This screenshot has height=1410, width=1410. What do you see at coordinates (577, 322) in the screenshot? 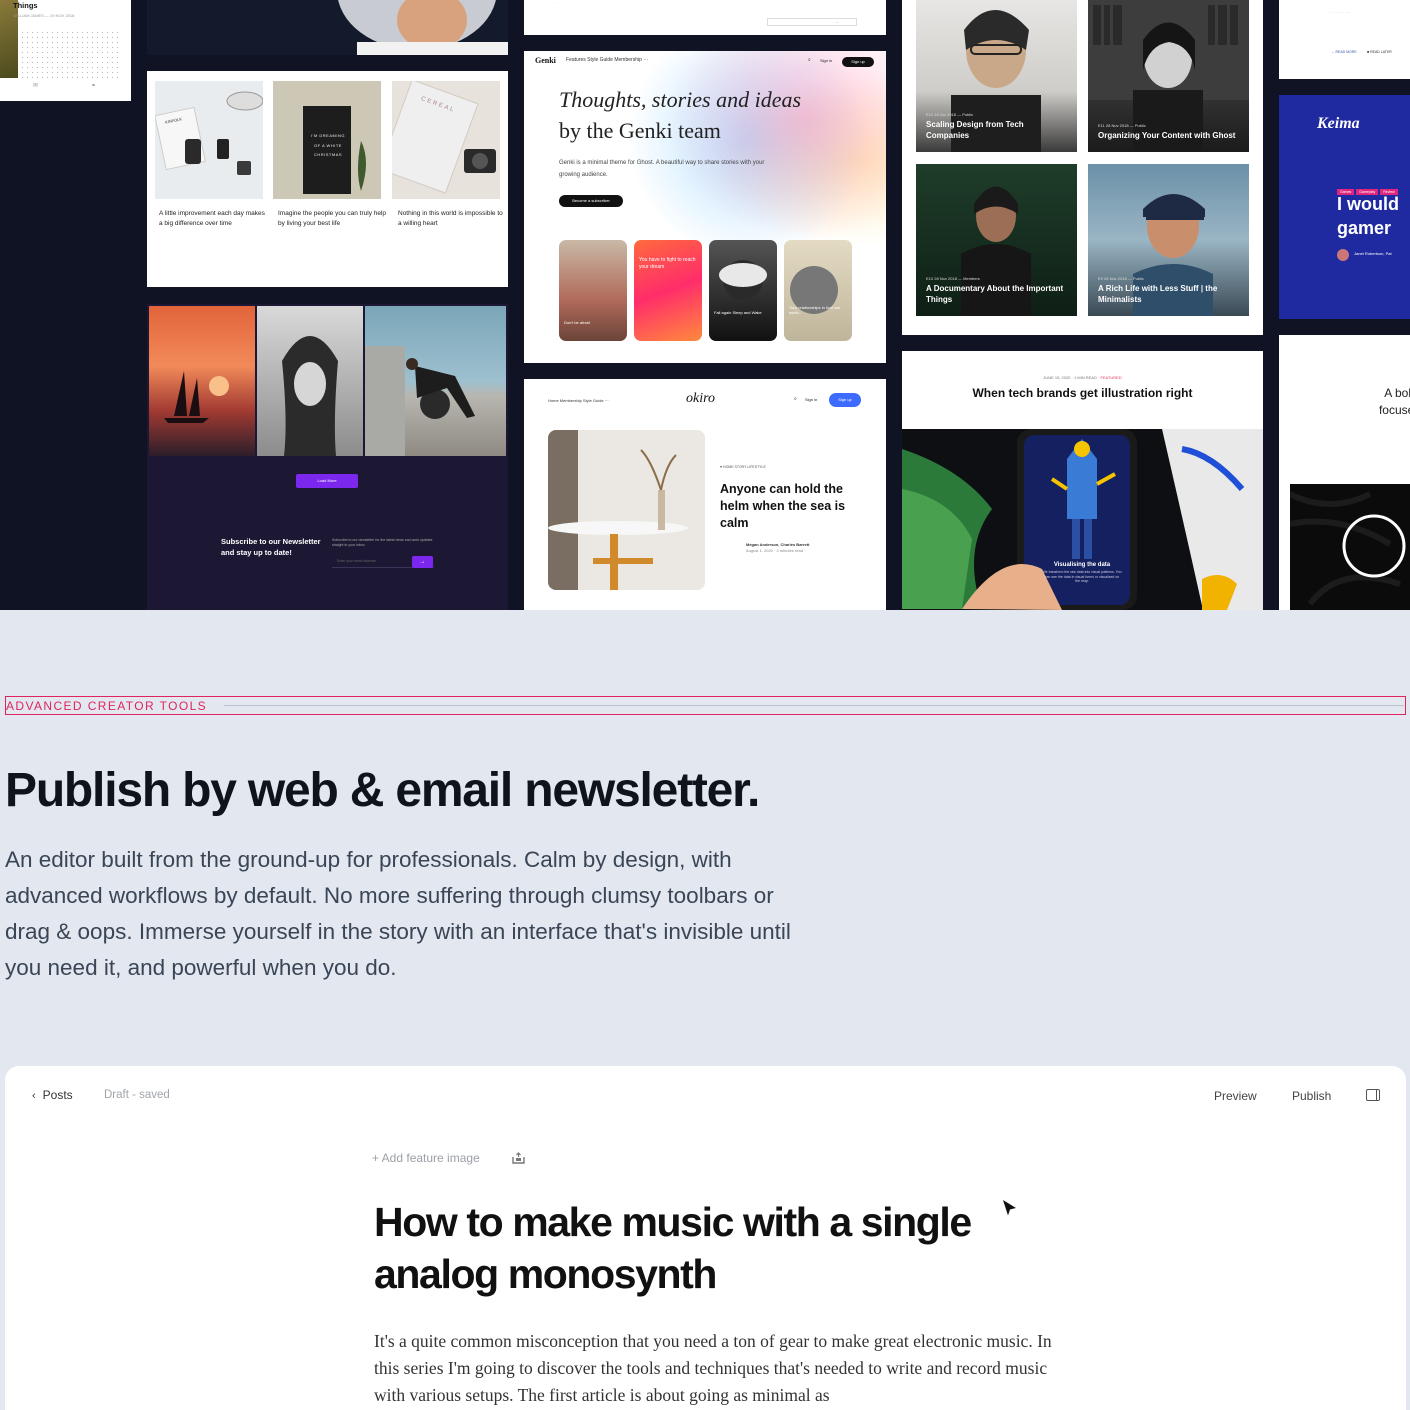
I see `tile-title: Don't be afraid` at bounding box center [577, 322].